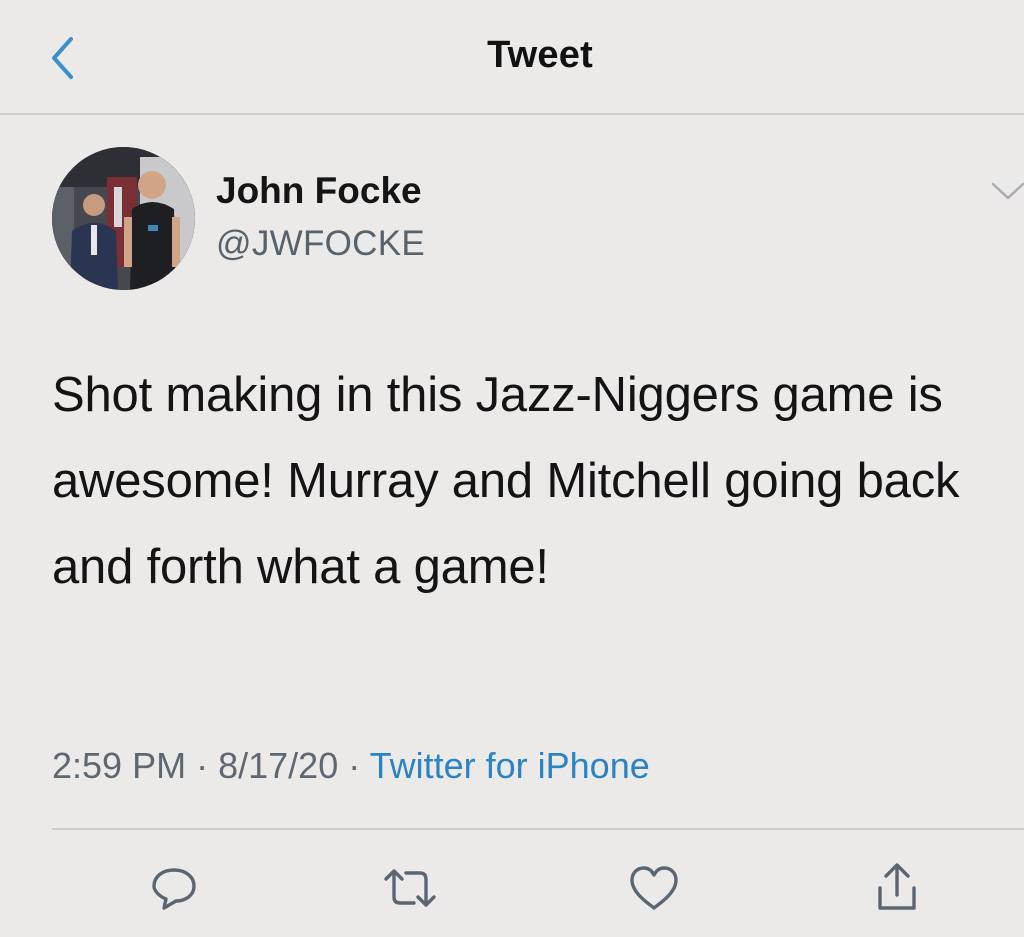  I want to click on reply-icon, so click(174, 889).